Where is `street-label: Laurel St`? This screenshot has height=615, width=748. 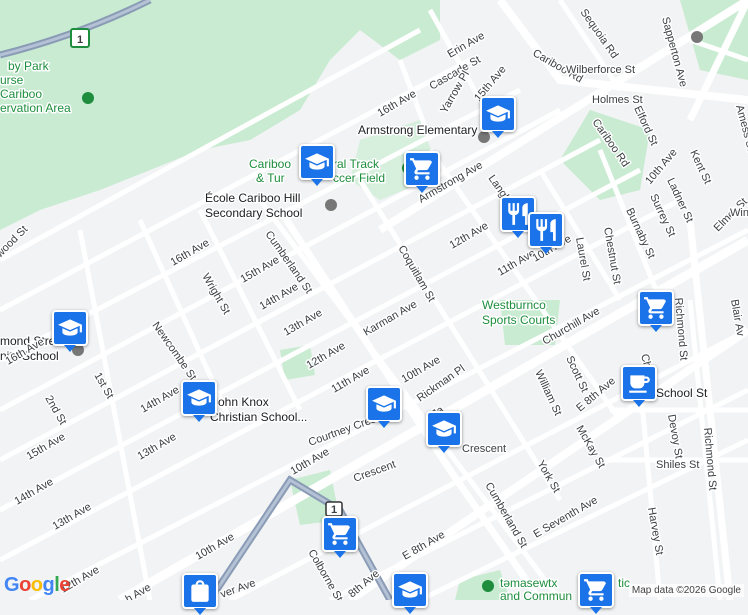
street-label: Laurel St is located at coordinates (582, 258).